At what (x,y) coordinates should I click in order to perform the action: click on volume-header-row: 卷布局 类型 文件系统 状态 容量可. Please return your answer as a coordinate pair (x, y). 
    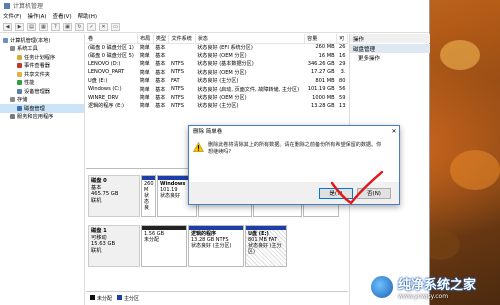
    Looking at the image, I should click on (217, 39).